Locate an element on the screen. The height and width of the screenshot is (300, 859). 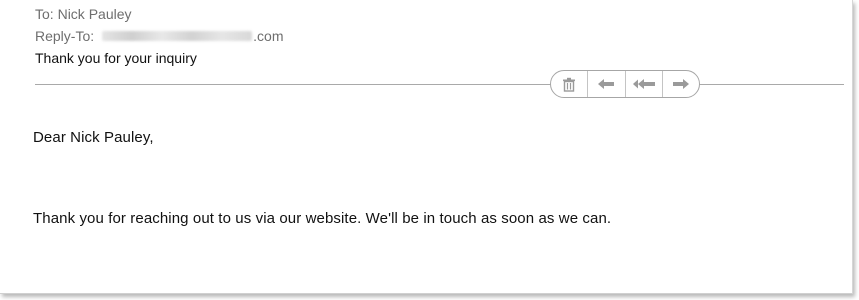
message-greeting: Dear Nick Pauley, is located at coordinates (93, 137).